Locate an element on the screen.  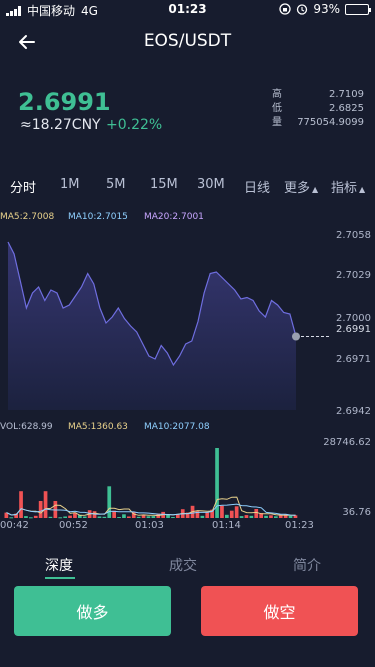
tab-15m: 15M is located at coordinates (164, 184).